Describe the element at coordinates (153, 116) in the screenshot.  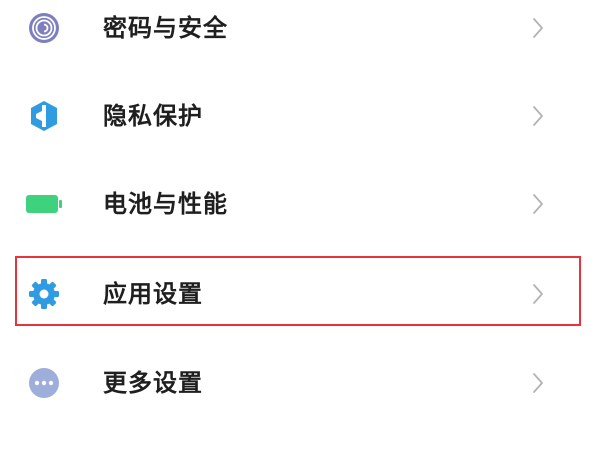
I see `settings-item-label: 隐私保护` at that location.